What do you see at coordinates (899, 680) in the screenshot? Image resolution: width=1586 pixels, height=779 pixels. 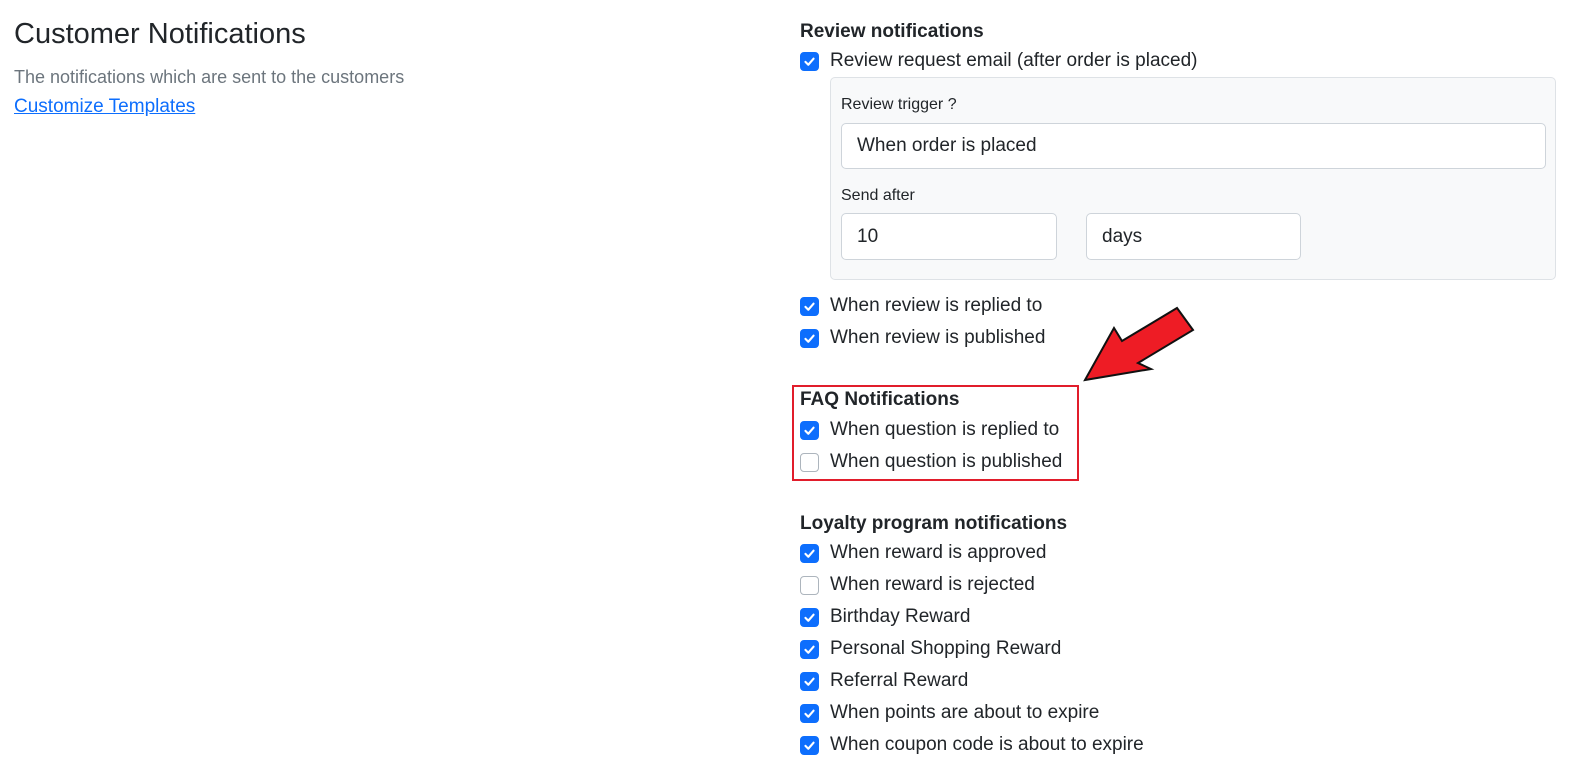 I see `referral-reward-label: Referral Reward` at bounding box center [899, 680].